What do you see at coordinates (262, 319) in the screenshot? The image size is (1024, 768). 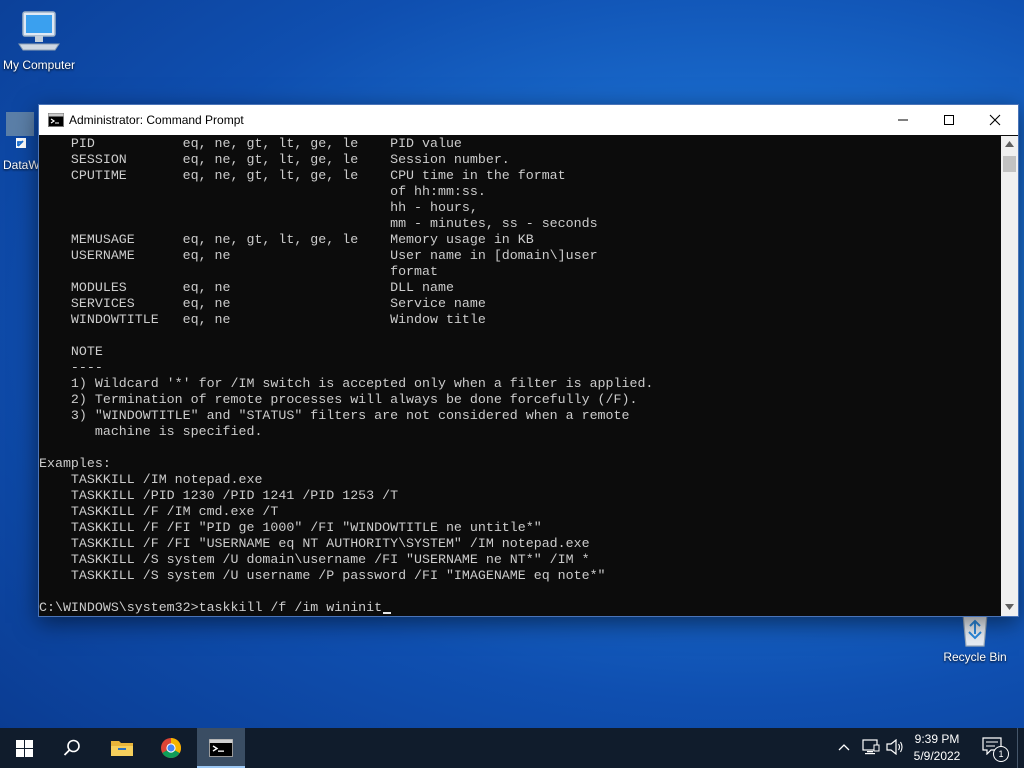 I see `console-line: WINDOWTITLE eq, ne Window title` at bounding box center [262, 319].